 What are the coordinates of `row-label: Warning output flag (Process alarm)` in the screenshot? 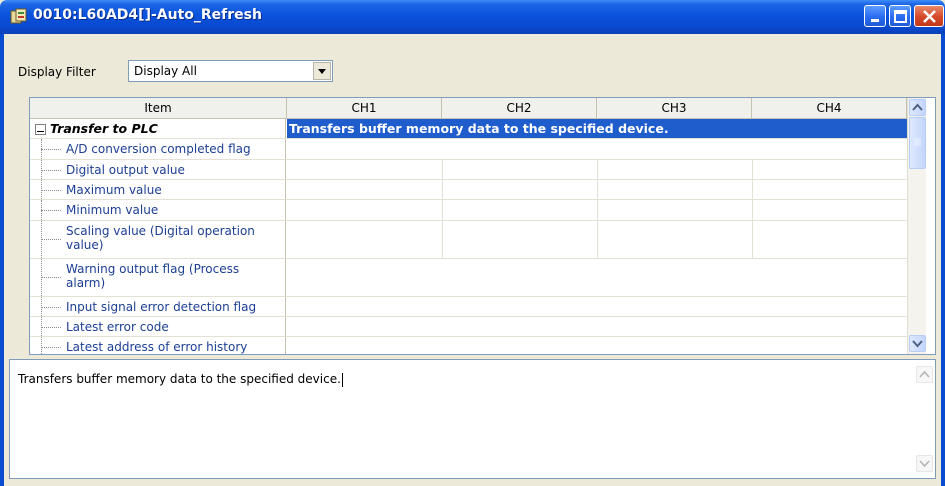 It's located at (153, 276).